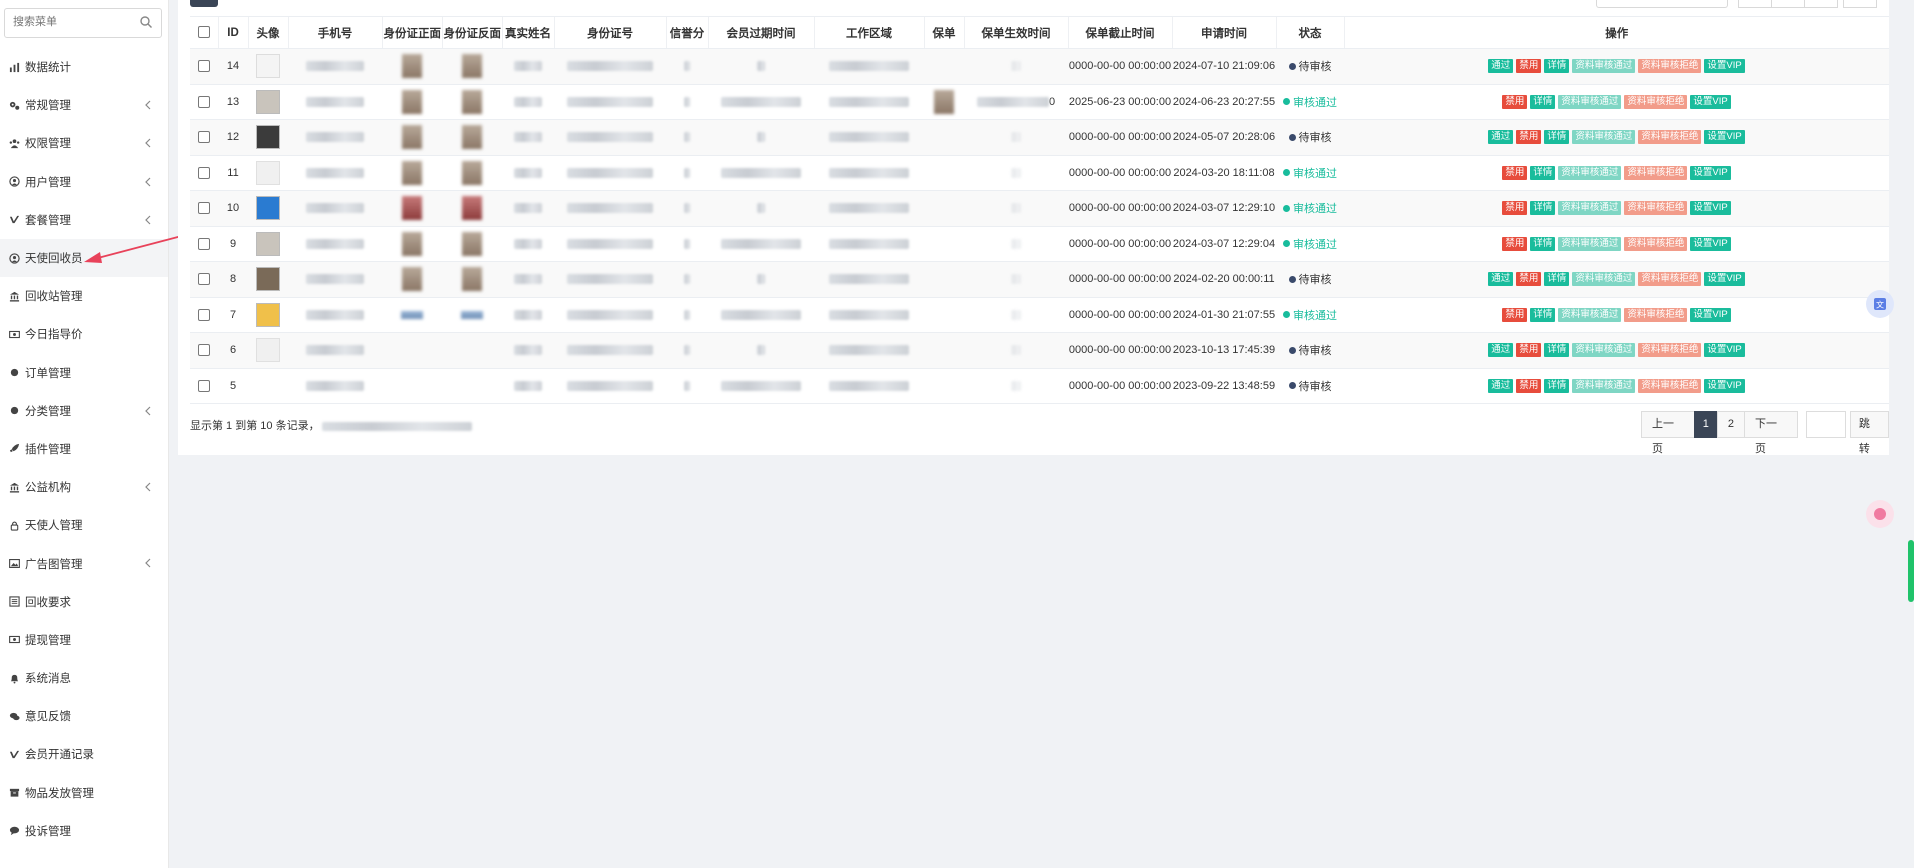  What do you see at coordinates (69, 22) in the screenshot?
I see `sidebar-search-input` at bounding box center [69, 22].